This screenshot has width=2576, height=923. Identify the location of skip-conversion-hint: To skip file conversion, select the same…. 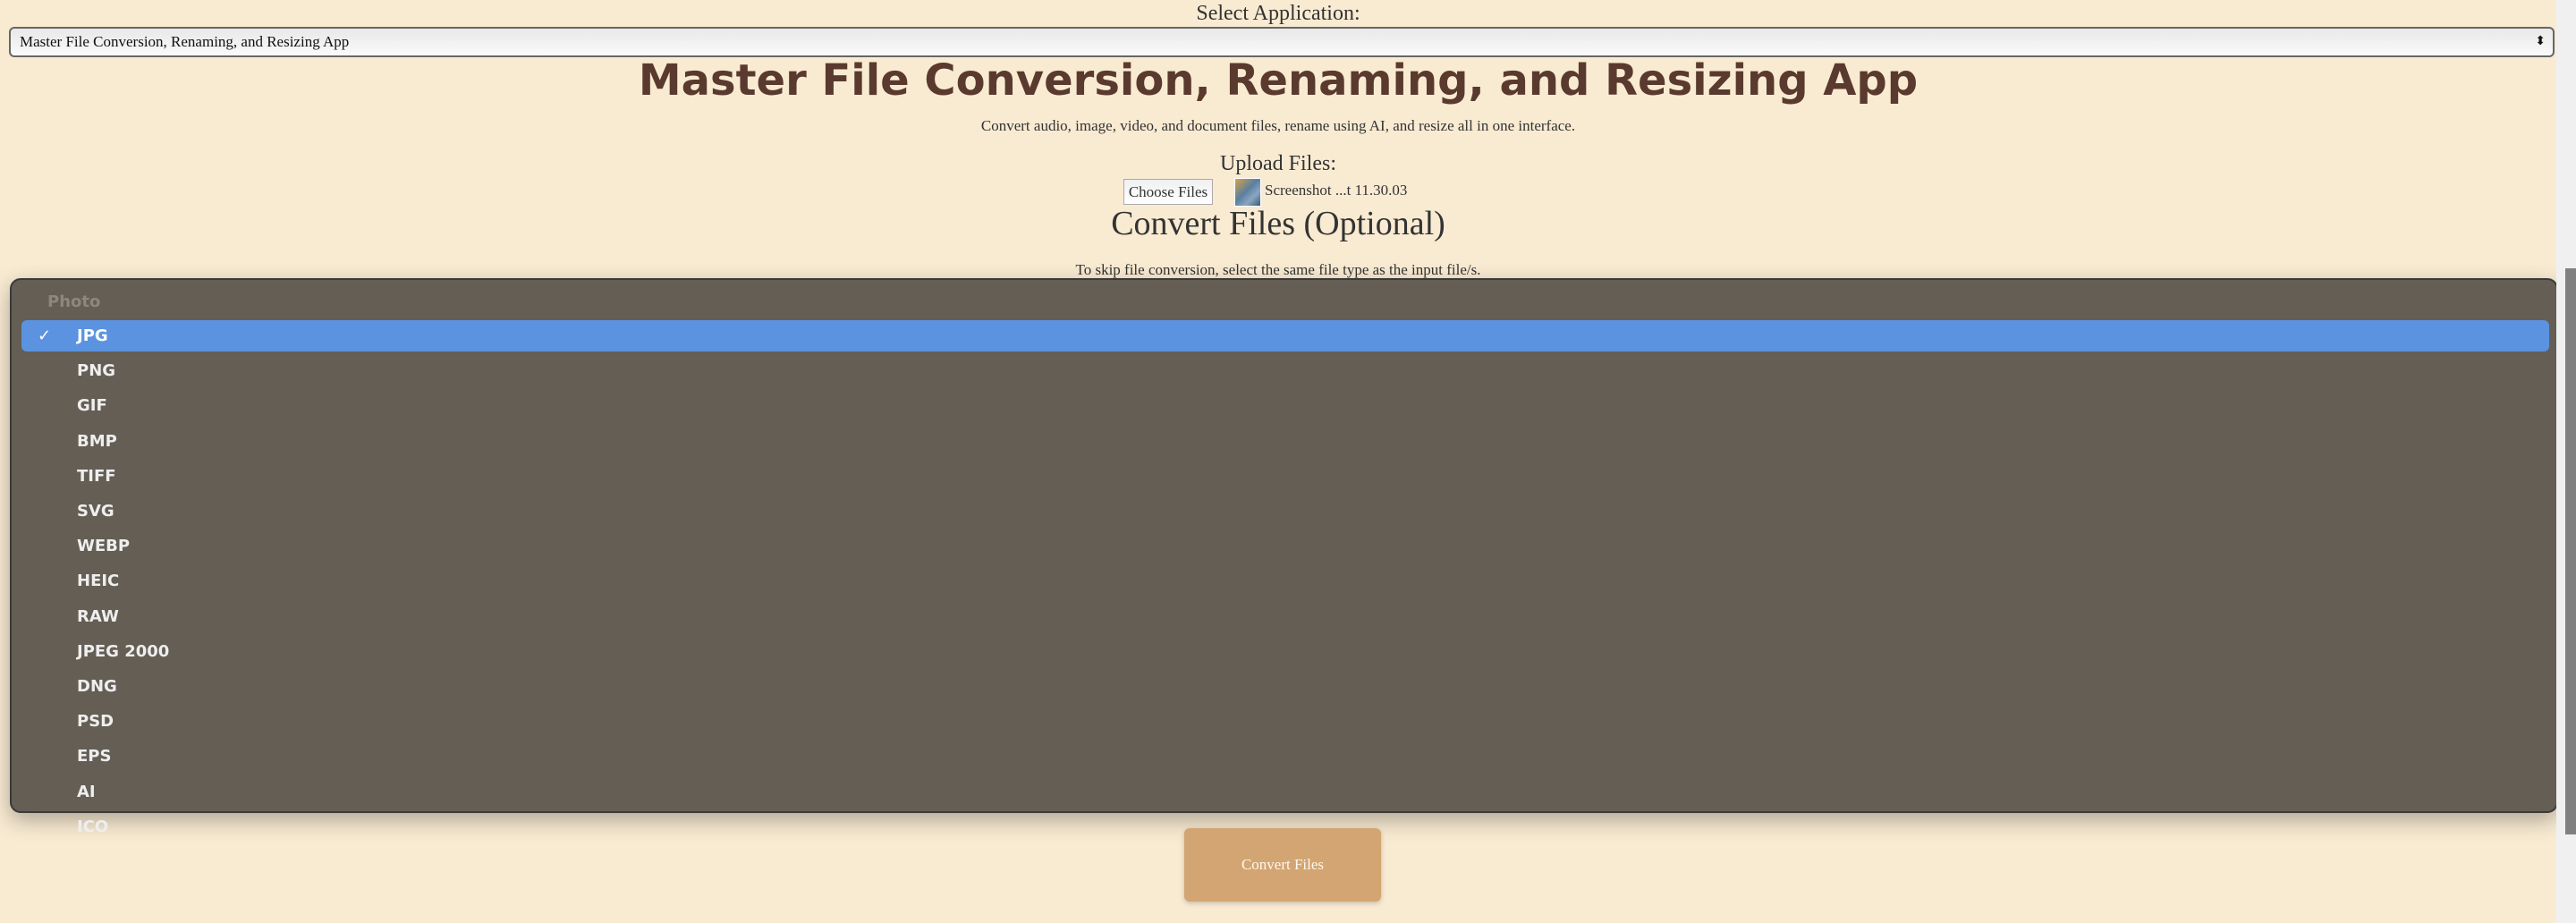
(1278, 269).